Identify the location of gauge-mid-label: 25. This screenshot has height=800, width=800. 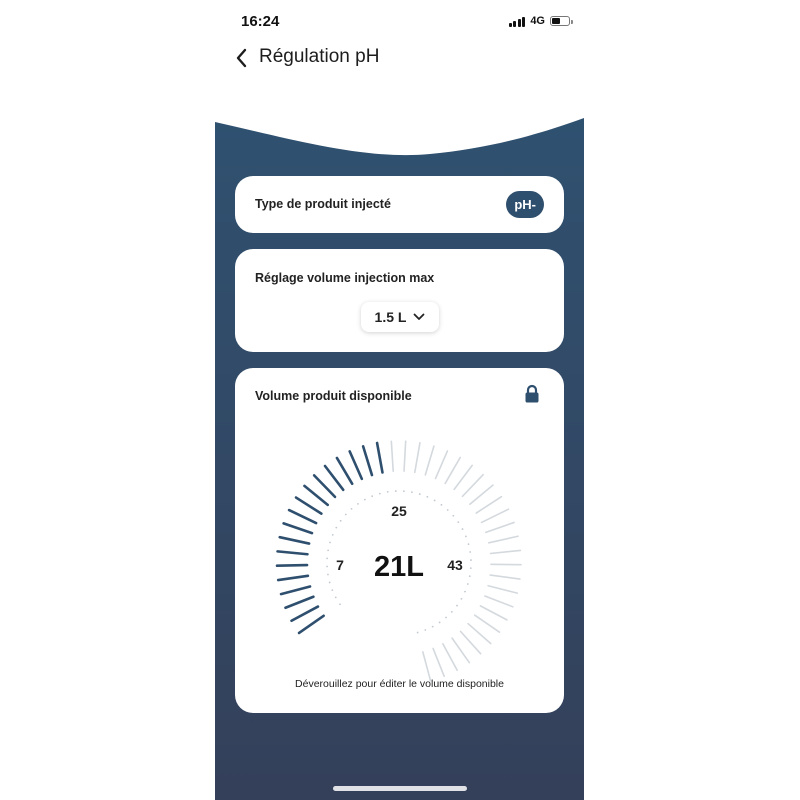
(399, 511).